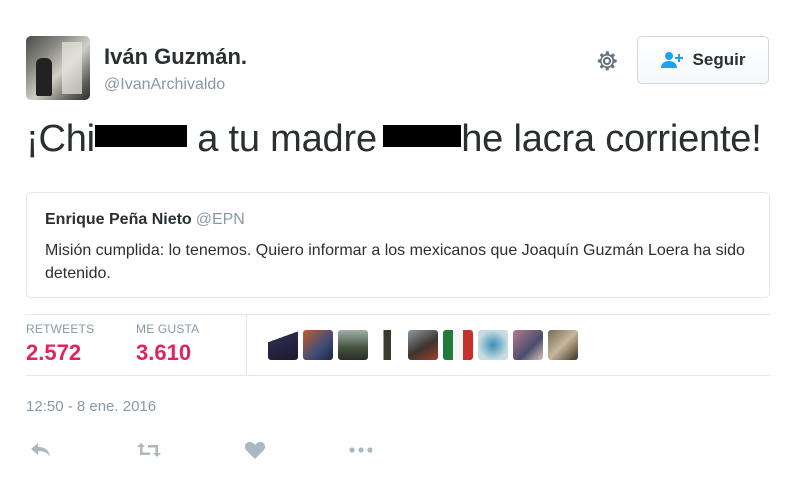 This screenshot has width=800, height=503. Describe the element at coordinates (611, 139) in the screenshot. I see `tweet-text-part: he lacra corriente!` at that location.